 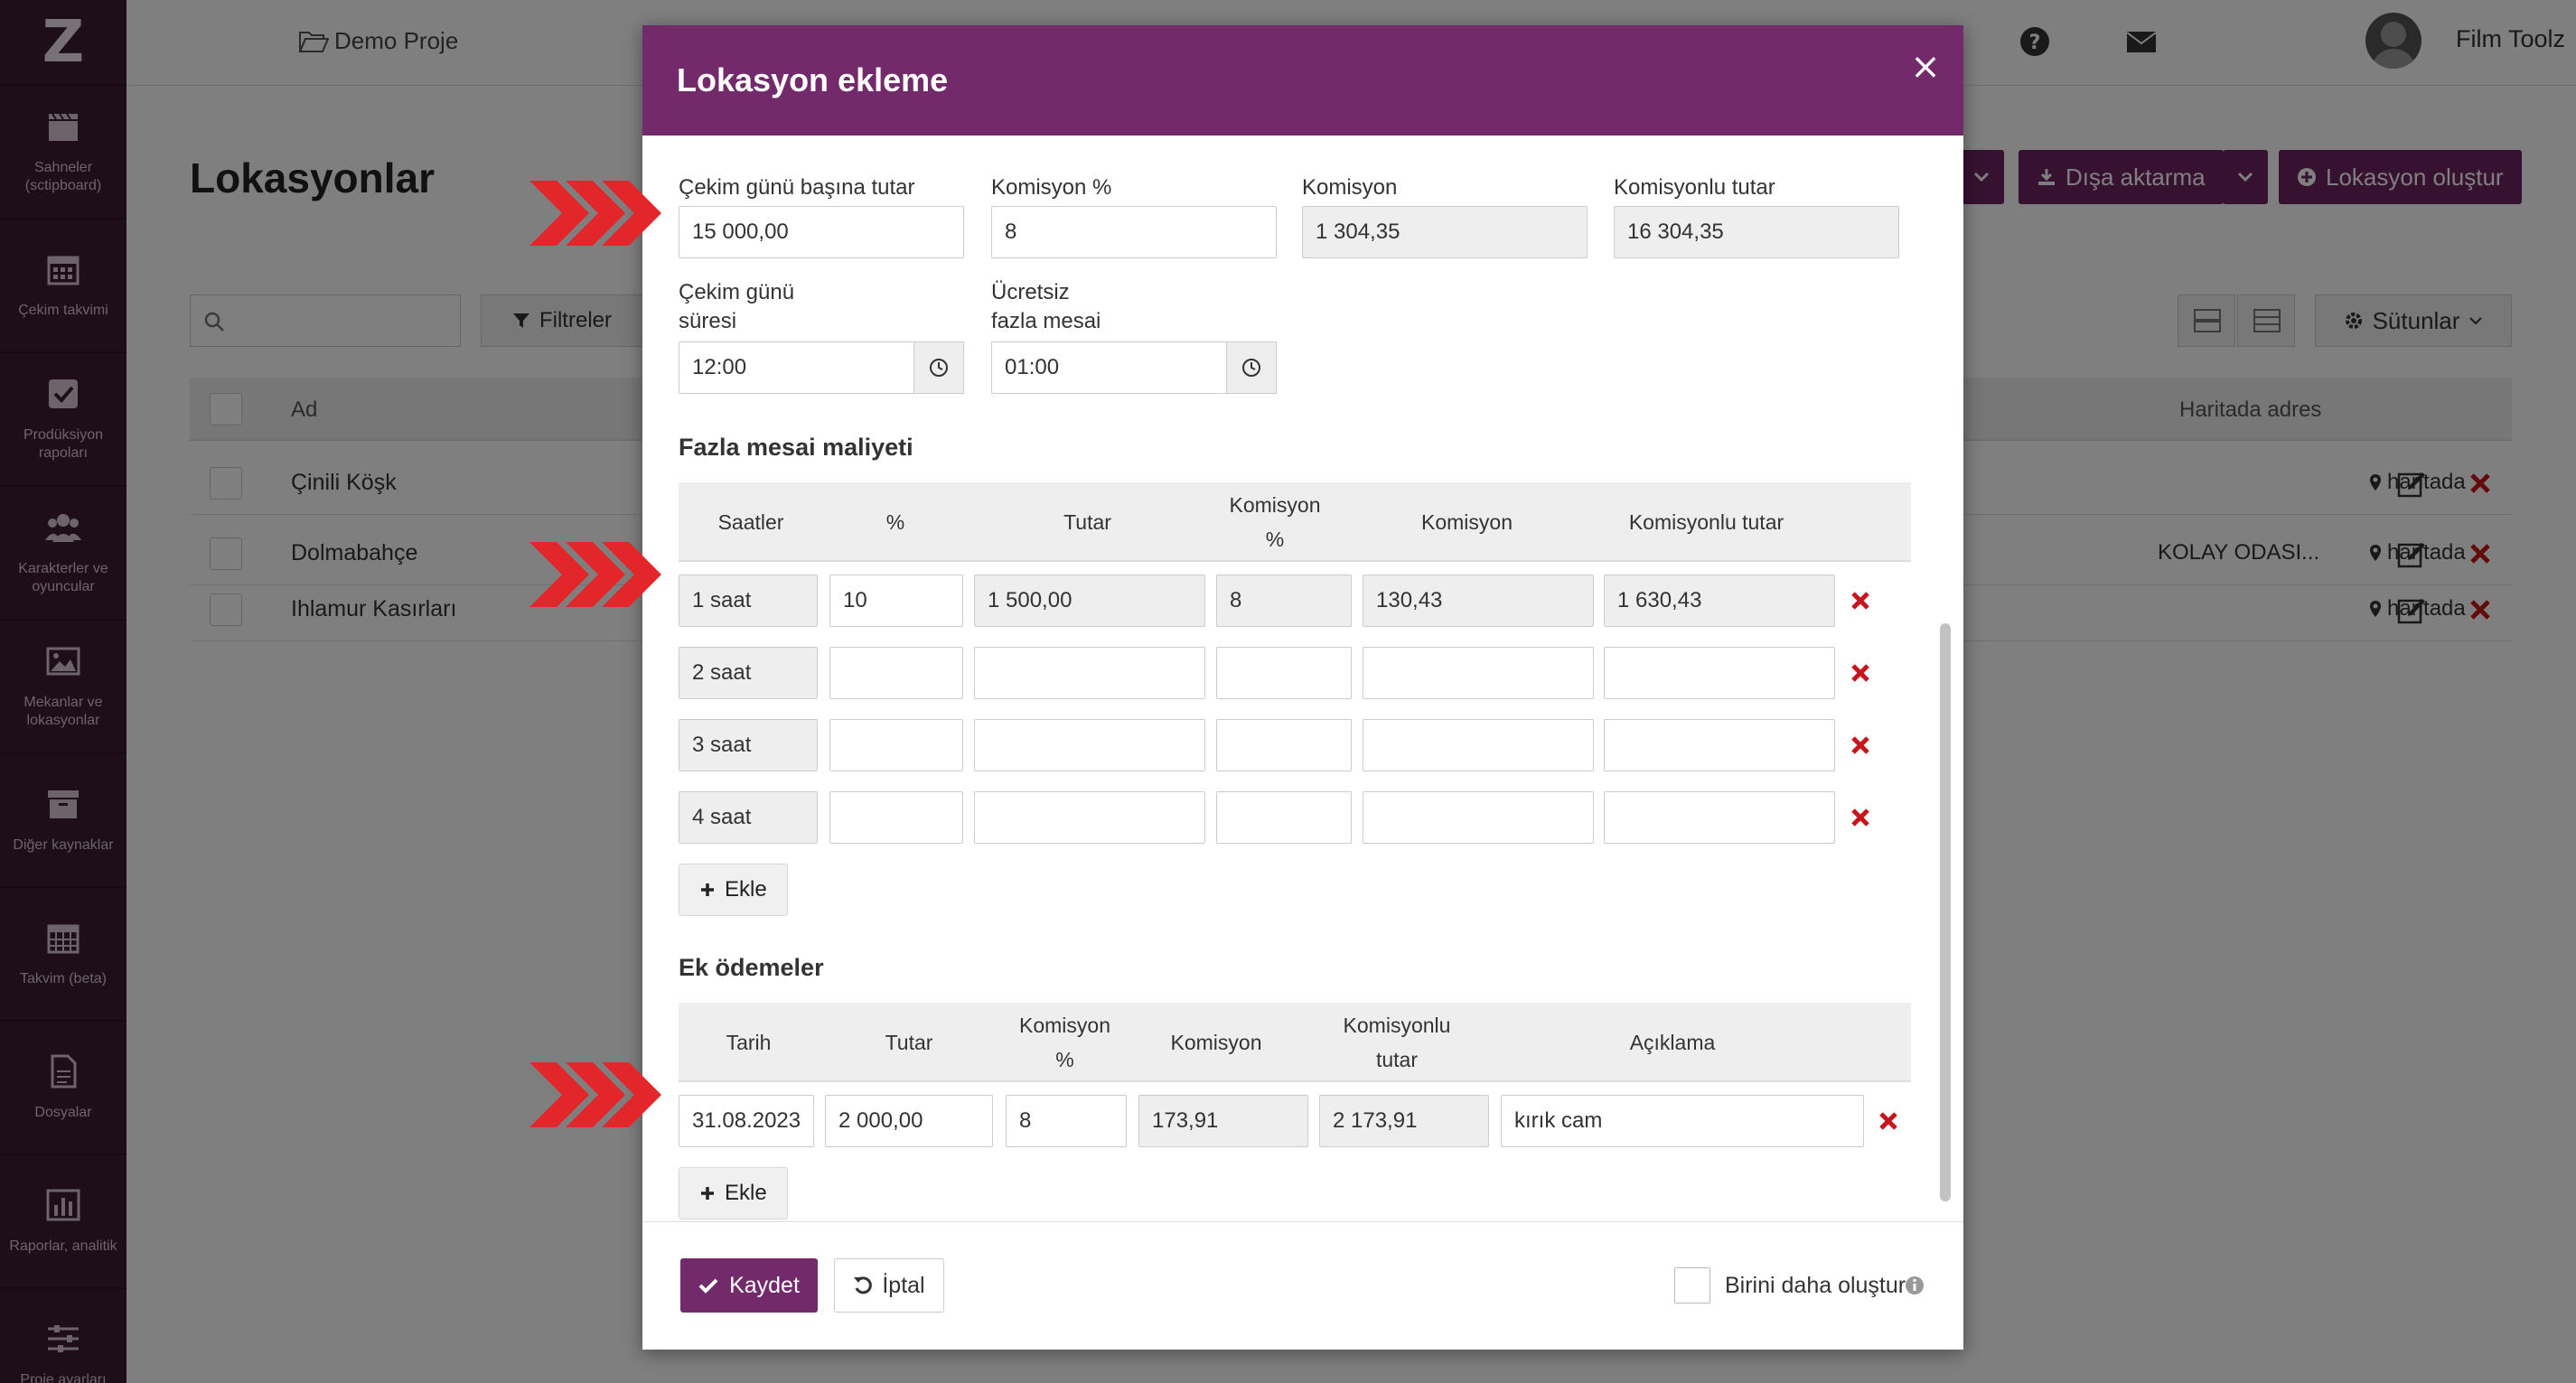 What do you see at coordinates (895, 522) in the screenshot?
I see `ot-col-pct: %` at bounding box center [895, 522].